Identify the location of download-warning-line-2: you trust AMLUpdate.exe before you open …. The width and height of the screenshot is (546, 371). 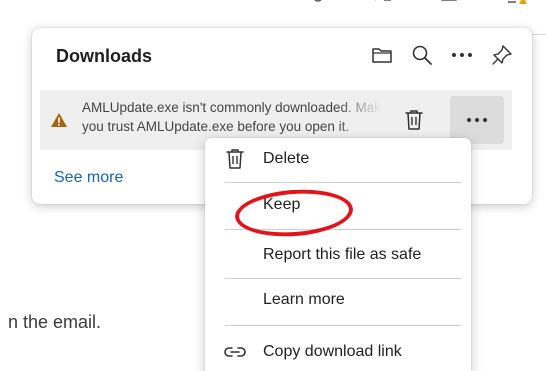
(216, 126).